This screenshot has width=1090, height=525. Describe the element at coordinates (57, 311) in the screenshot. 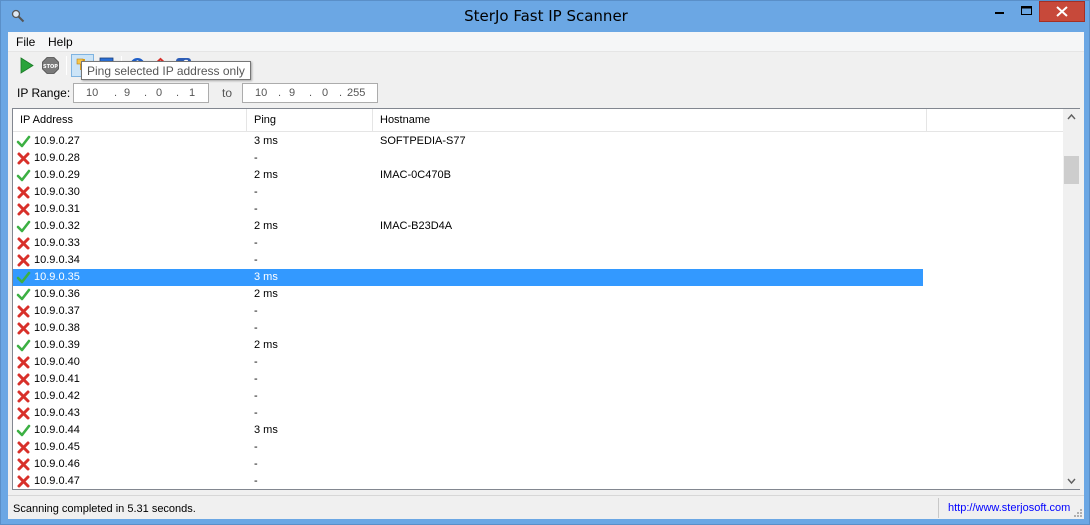

I see `cell-ip-address: 10.9.0.37` at that location.